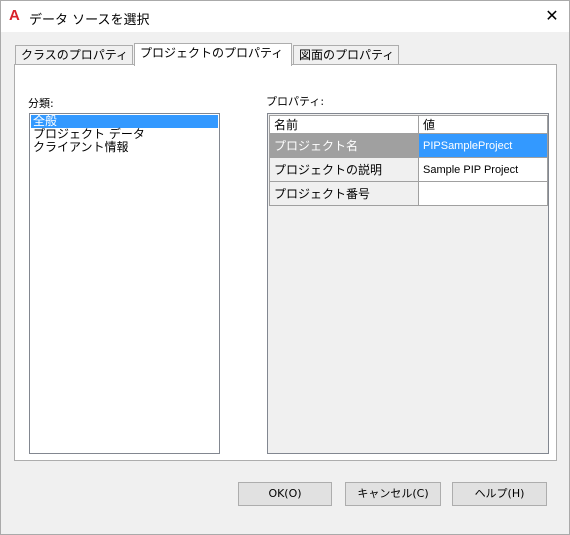 The width and height of the screenshot is (570, 535). I want to click on help-button: ヘルプ(H), so click(499, 494).